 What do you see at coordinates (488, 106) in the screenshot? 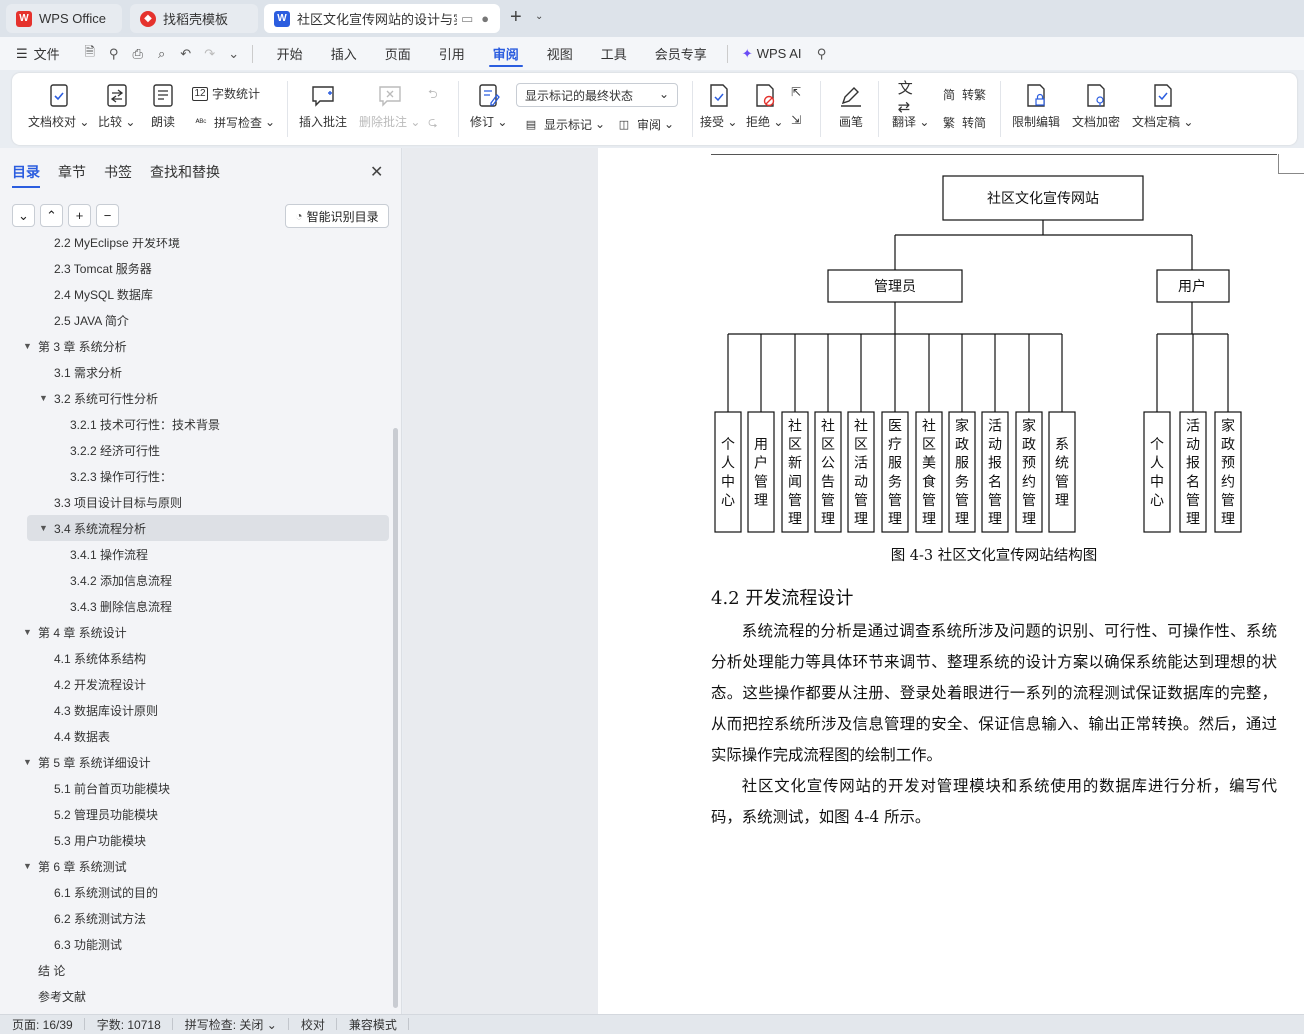
I see `track-changes-button: 修订 ⌄` at bounding box center [488, 106].